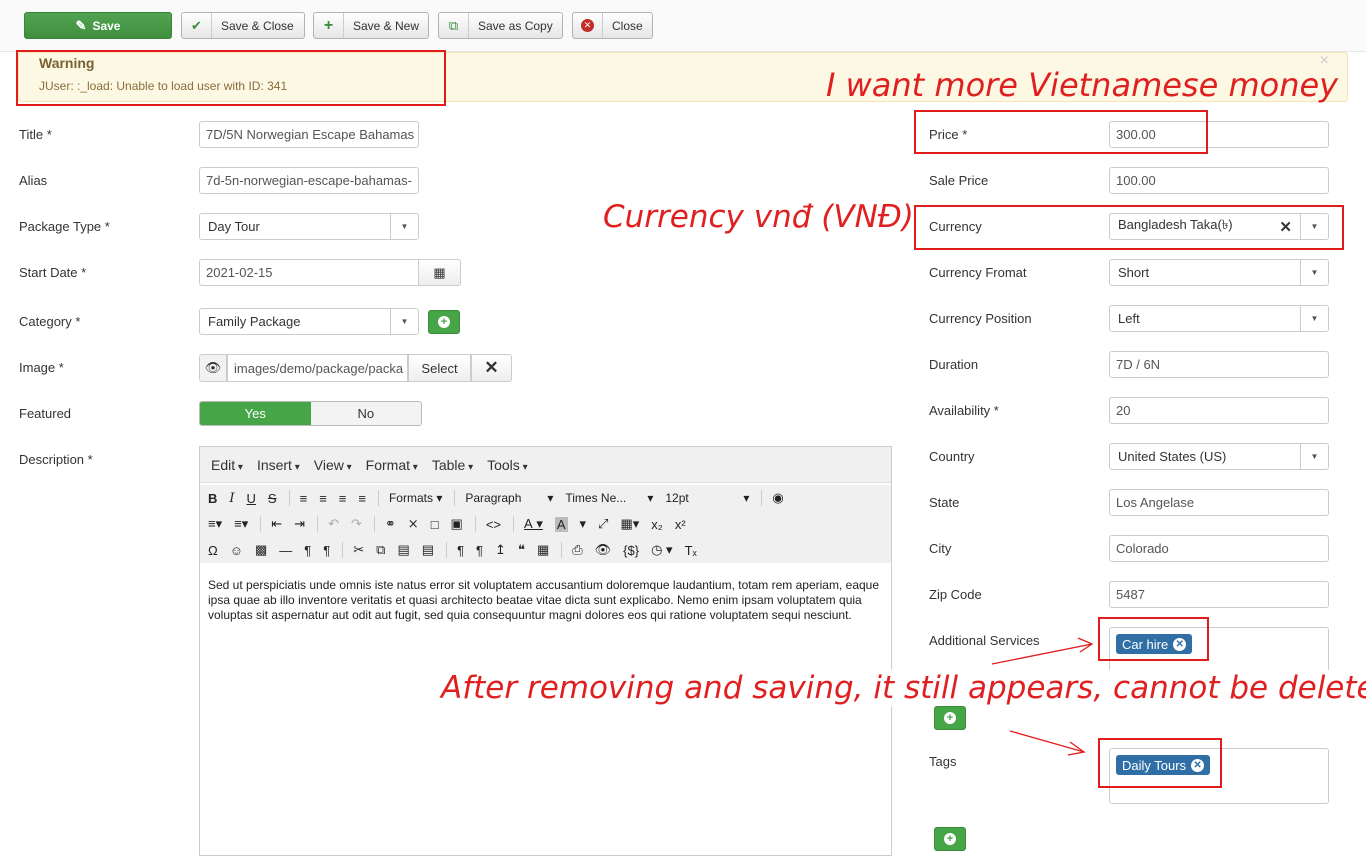 The width and height of the screenshot is (1366, 856). I want to click on annotation-currency-vnd: Currency vnđ (VNĐ), so click(758, 217).